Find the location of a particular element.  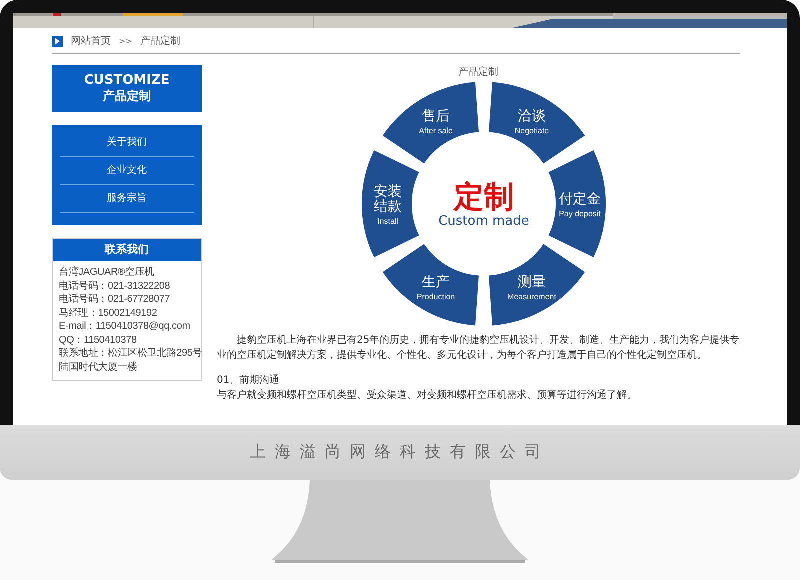

contact-line: 电话号码：021-67728077 is located at coordinates (114, 299).